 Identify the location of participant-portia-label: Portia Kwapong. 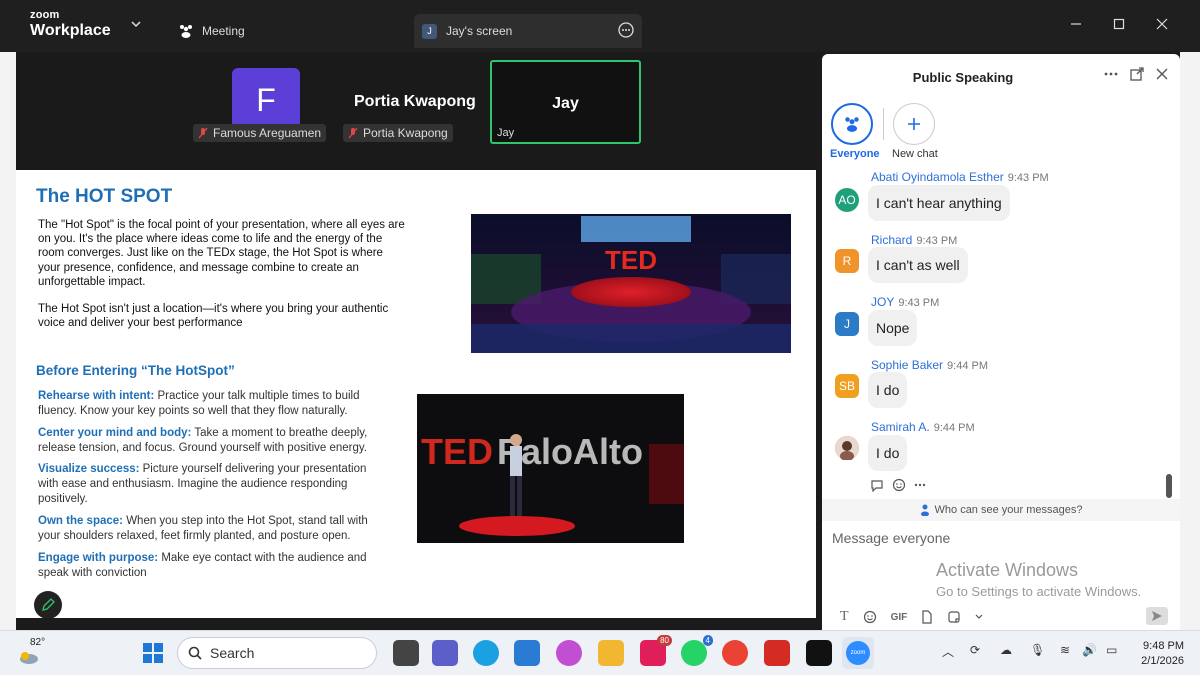
(398, 133).